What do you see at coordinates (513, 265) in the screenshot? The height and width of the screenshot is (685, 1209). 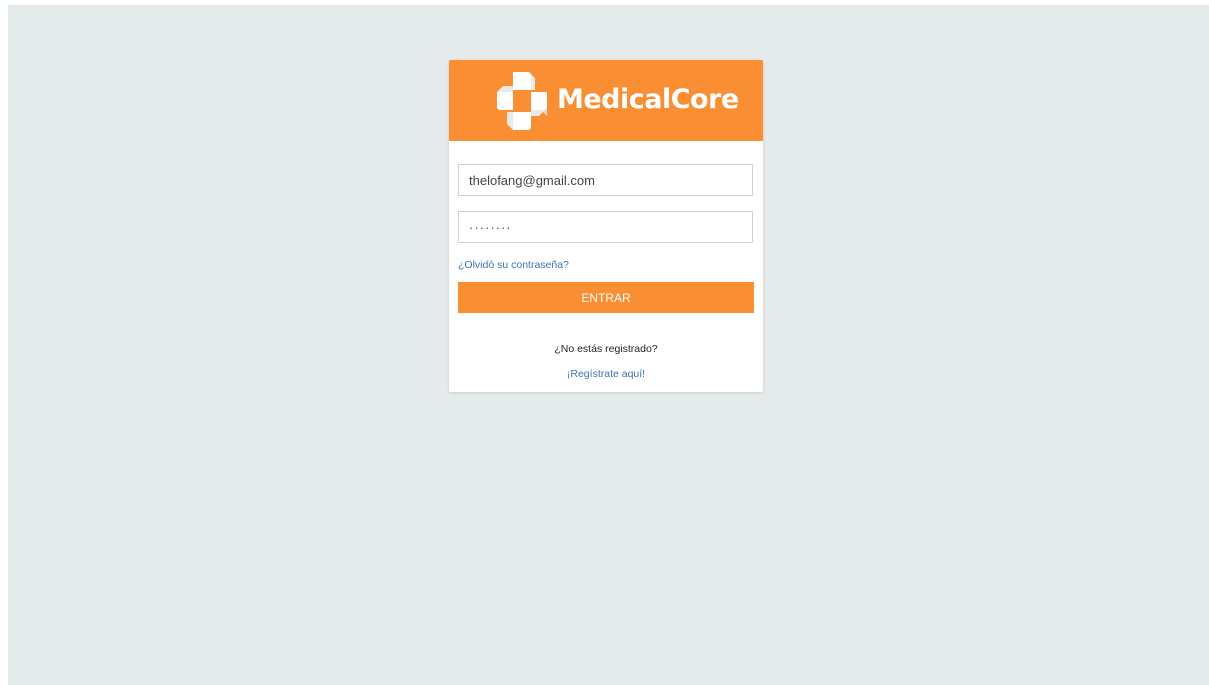 I see `forgot-password-link: ¿Olvidó su contraseña?` at bounding box center [513, 265].